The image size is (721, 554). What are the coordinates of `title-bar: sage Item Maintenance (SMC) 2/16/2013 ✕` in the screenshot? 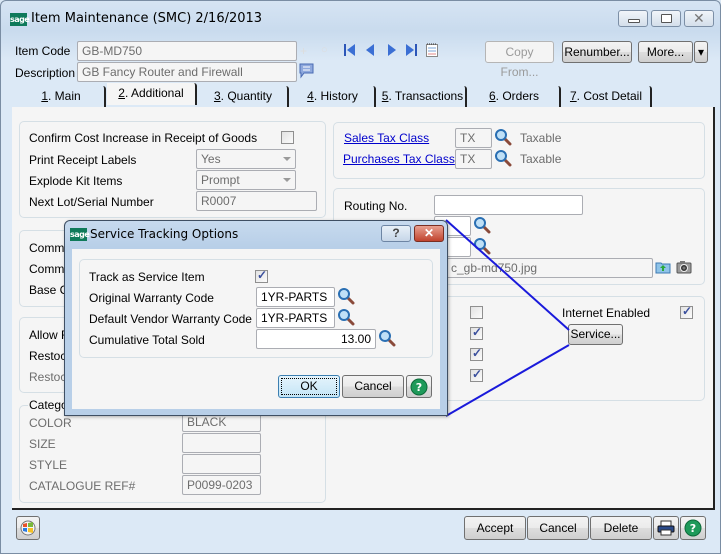 It's located at (360, 18).